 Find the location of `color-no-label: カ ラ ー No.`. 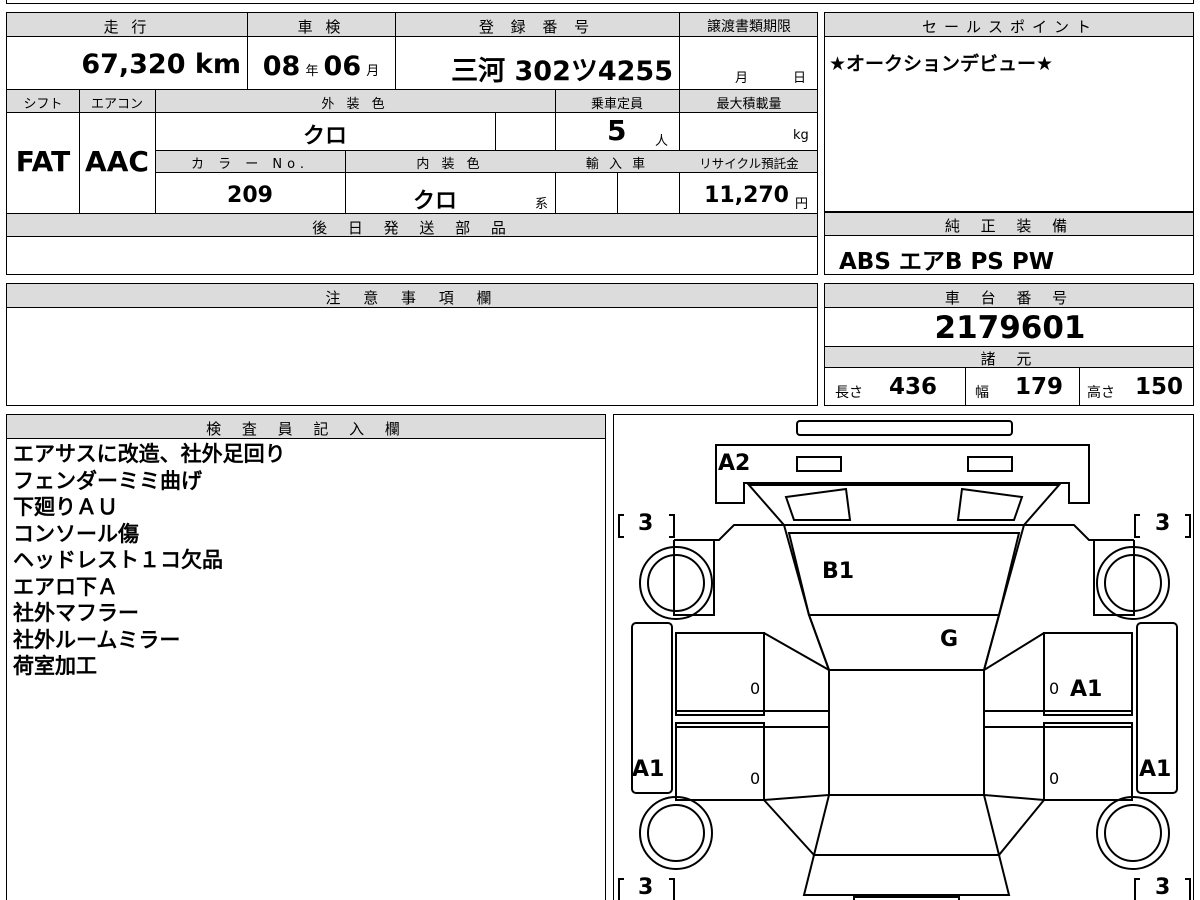

color-no-label: カ ラ ー No. is located at coordinates (250, 164).